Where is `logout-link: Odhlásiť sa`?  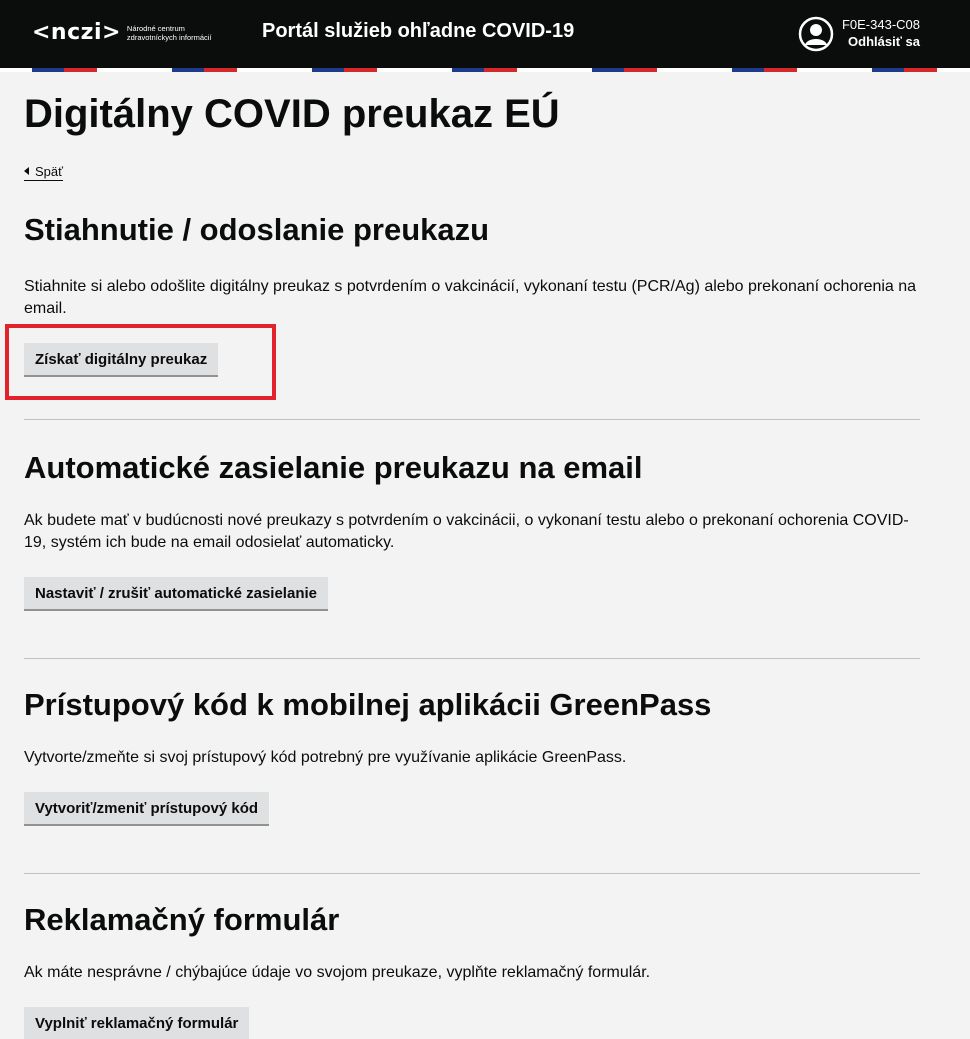
logout-link: Odhlásiť sa is located at coordinates (881, 41).